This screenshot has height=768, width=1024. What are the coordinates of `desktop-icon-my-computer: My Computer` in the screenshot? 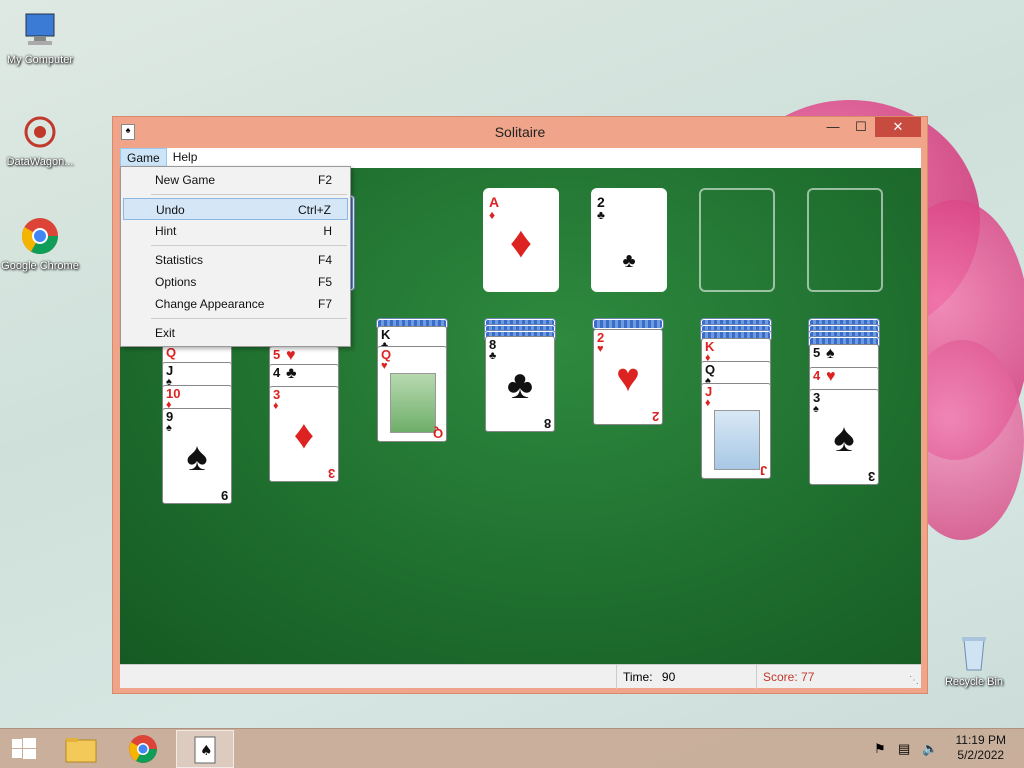 It's located at (40, 38).